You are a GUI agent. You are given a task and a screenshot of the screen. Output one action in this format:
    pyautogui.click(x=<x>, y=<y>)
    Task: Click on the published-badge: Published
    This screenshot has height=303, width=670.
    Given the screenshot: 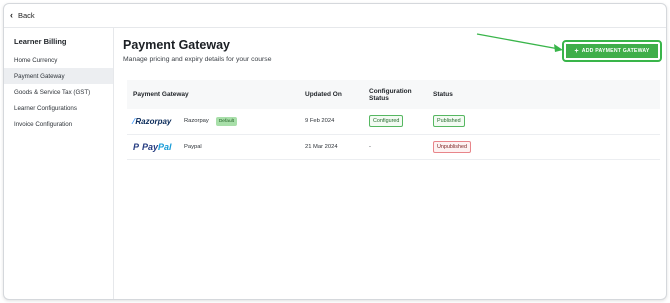 What is the action you would take?
    pyautogui.click(x=449, y=121)
    